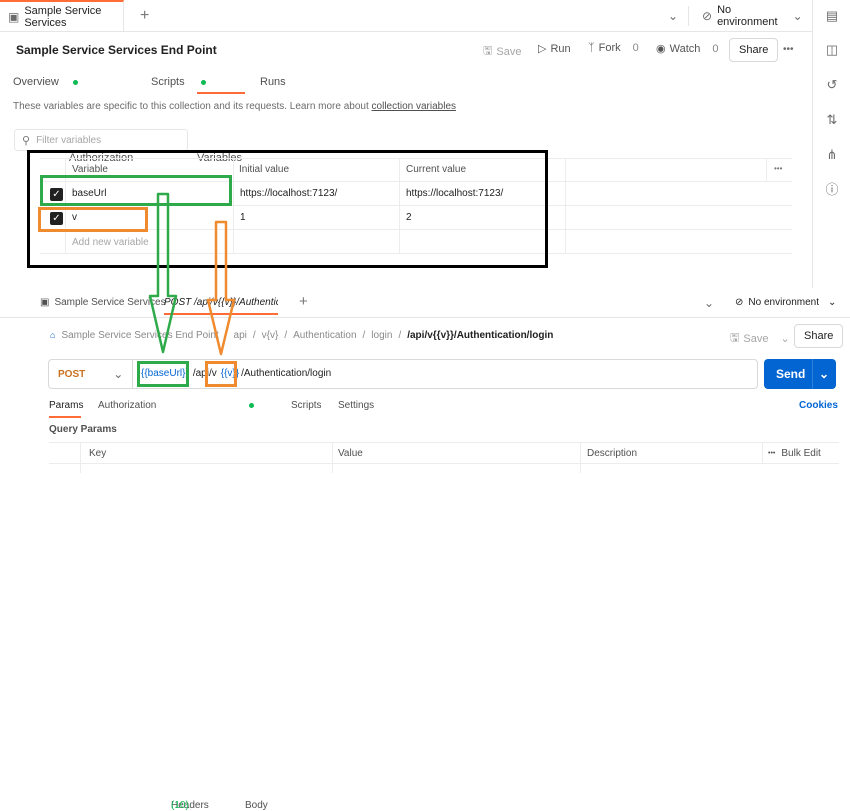  What do you see at coordinates (192, 274) in the screenshot?
I see `annotation-arrows` at bounding box center [192, 274].